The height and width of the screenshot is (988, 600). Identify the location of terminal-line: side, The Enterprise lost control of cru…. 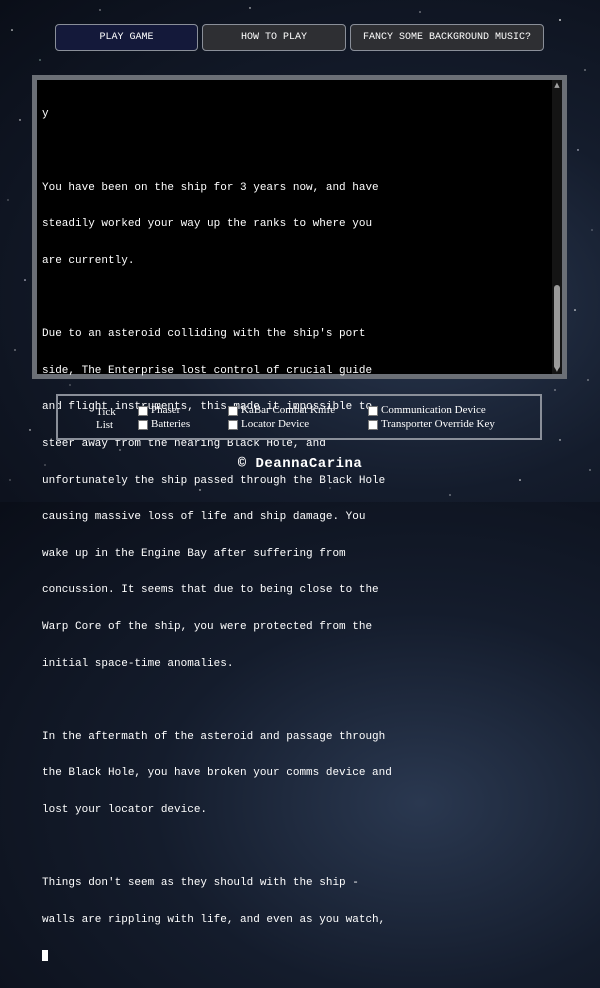
(207, 370).